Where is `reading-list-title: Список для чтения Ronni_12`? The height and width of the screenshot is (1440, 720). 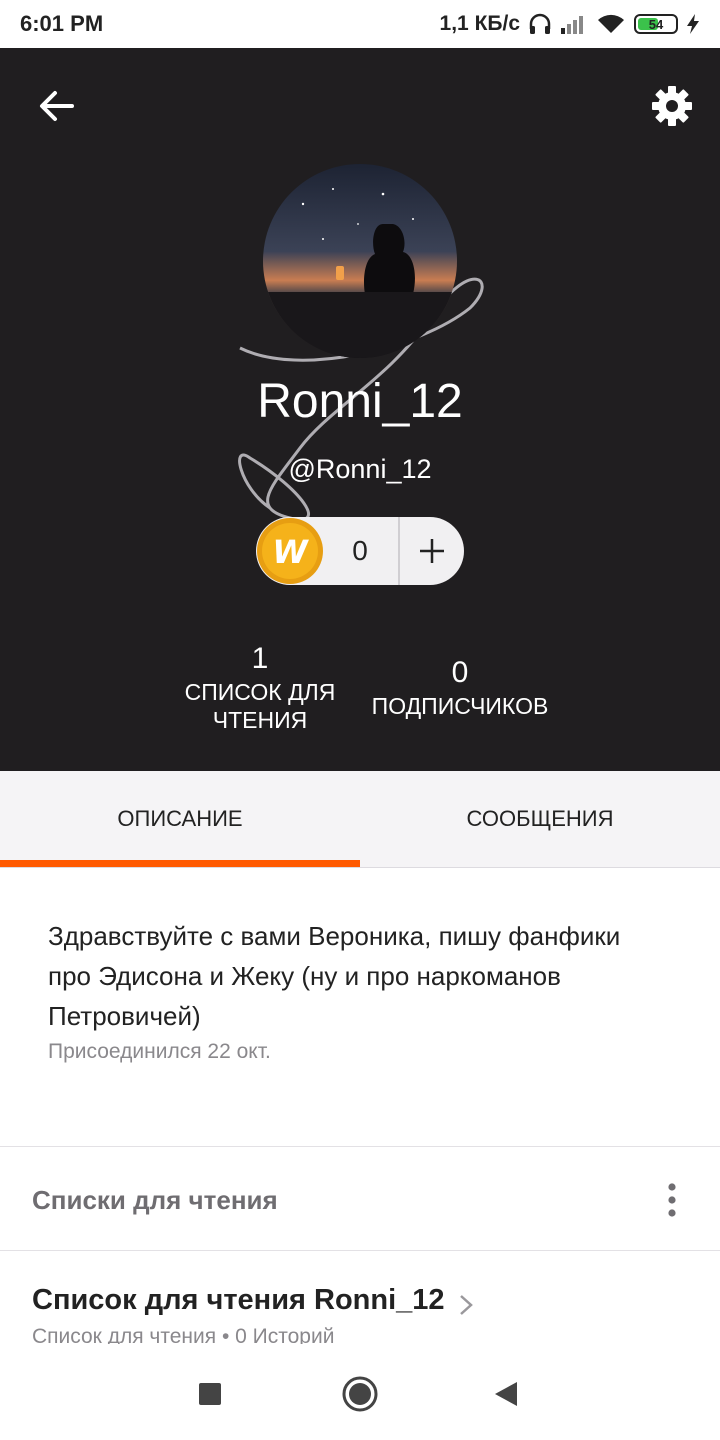
reading-list-title: Список для чтения Ronni_12 is located at coordinates (238, 1300).